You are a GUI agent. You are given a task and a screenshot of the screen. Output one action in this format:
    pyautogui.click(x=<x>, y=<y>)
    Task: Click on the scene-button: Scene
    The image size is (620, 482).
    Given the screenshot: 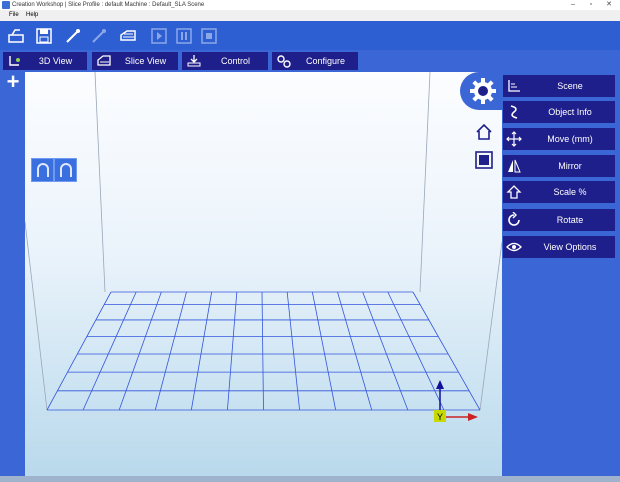 What is the action you would take?
    pyautogui.click(x=559, y=86)
    